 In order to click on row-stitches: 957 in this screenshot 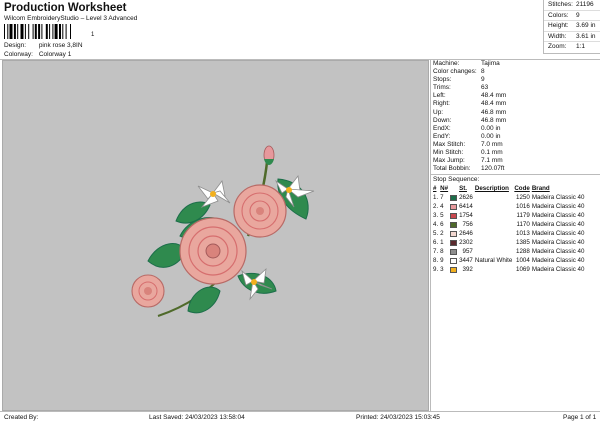, I will do `click(467, 252)`.